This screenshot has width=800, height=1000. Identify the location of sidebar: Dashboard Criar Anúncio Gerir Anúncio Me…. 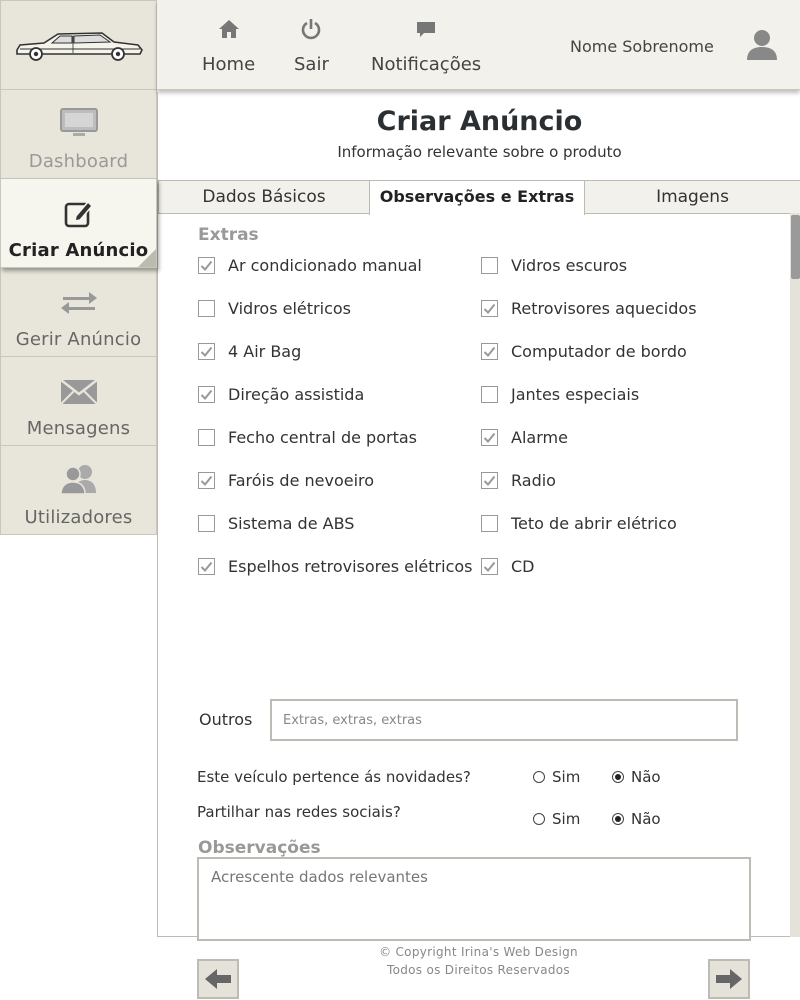
(78, 268).